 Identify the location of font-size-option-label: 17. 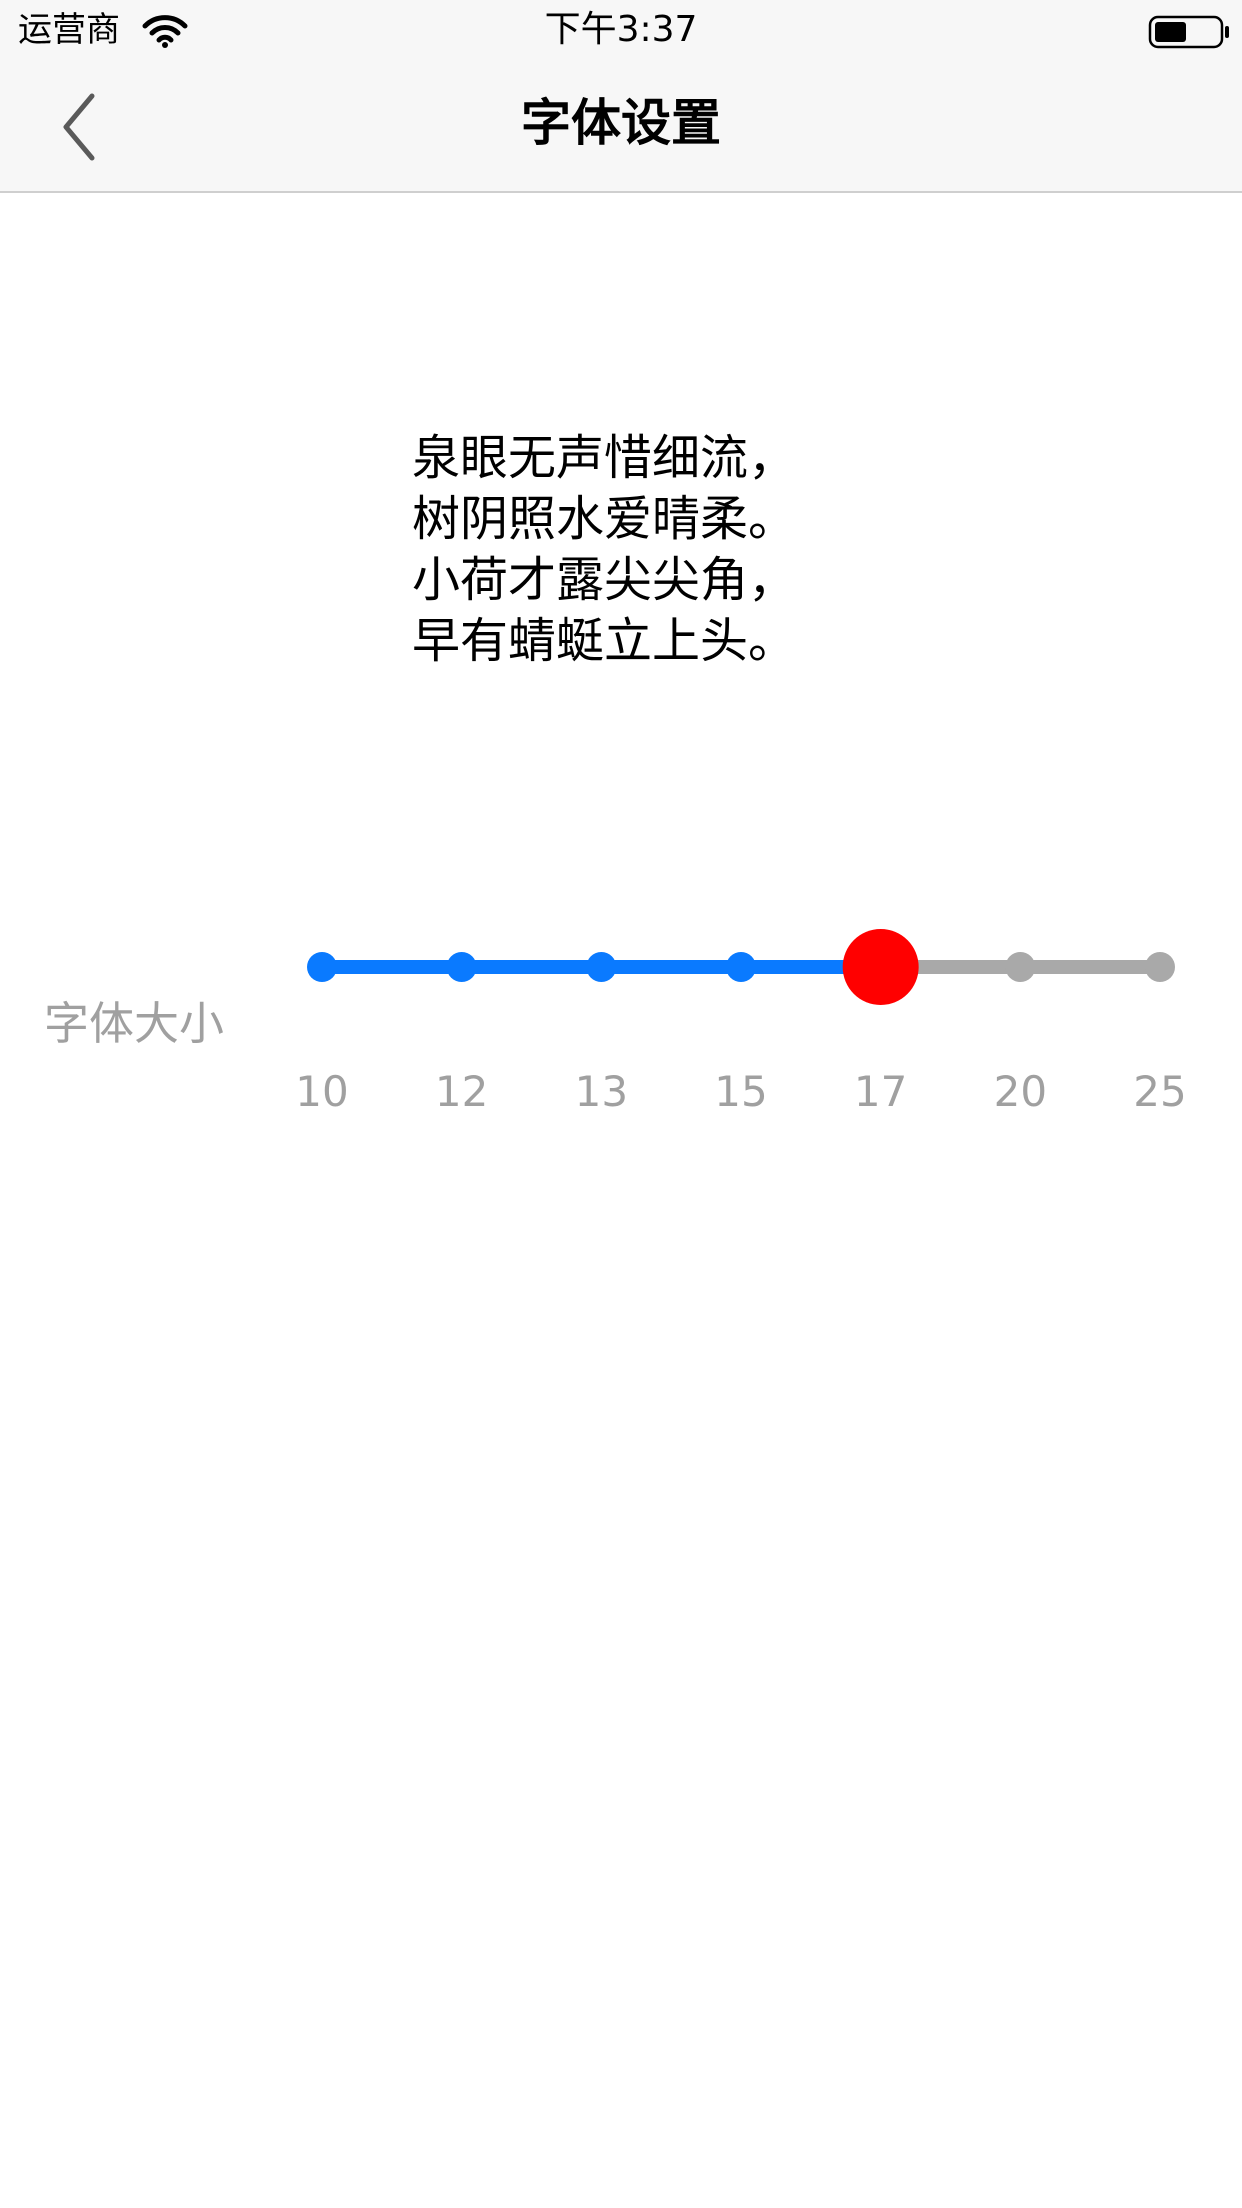
(881, 1092).